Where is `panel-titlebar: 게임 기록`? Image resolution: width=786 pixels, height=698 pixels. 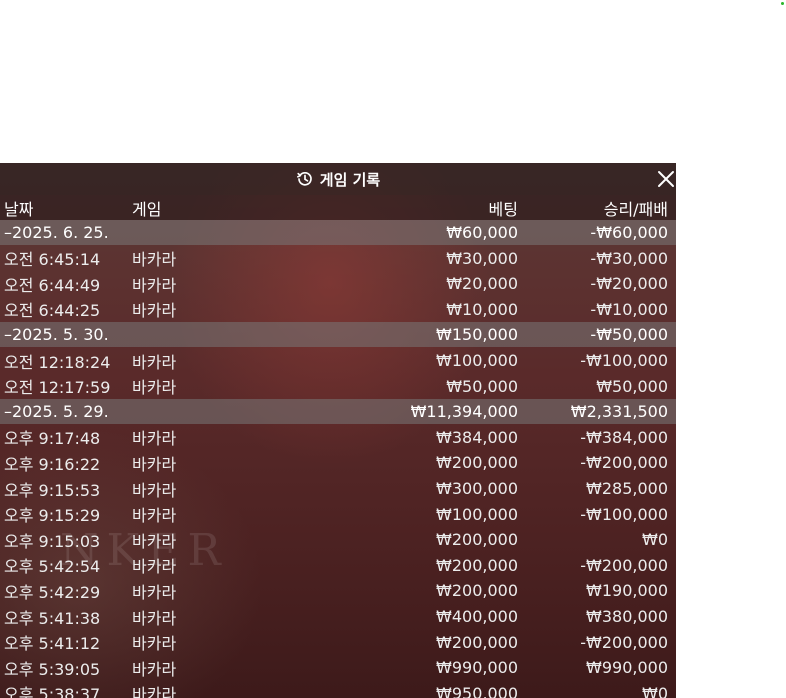
panel-titlebar: 게임 기록 is located at coordinates (338, 179).